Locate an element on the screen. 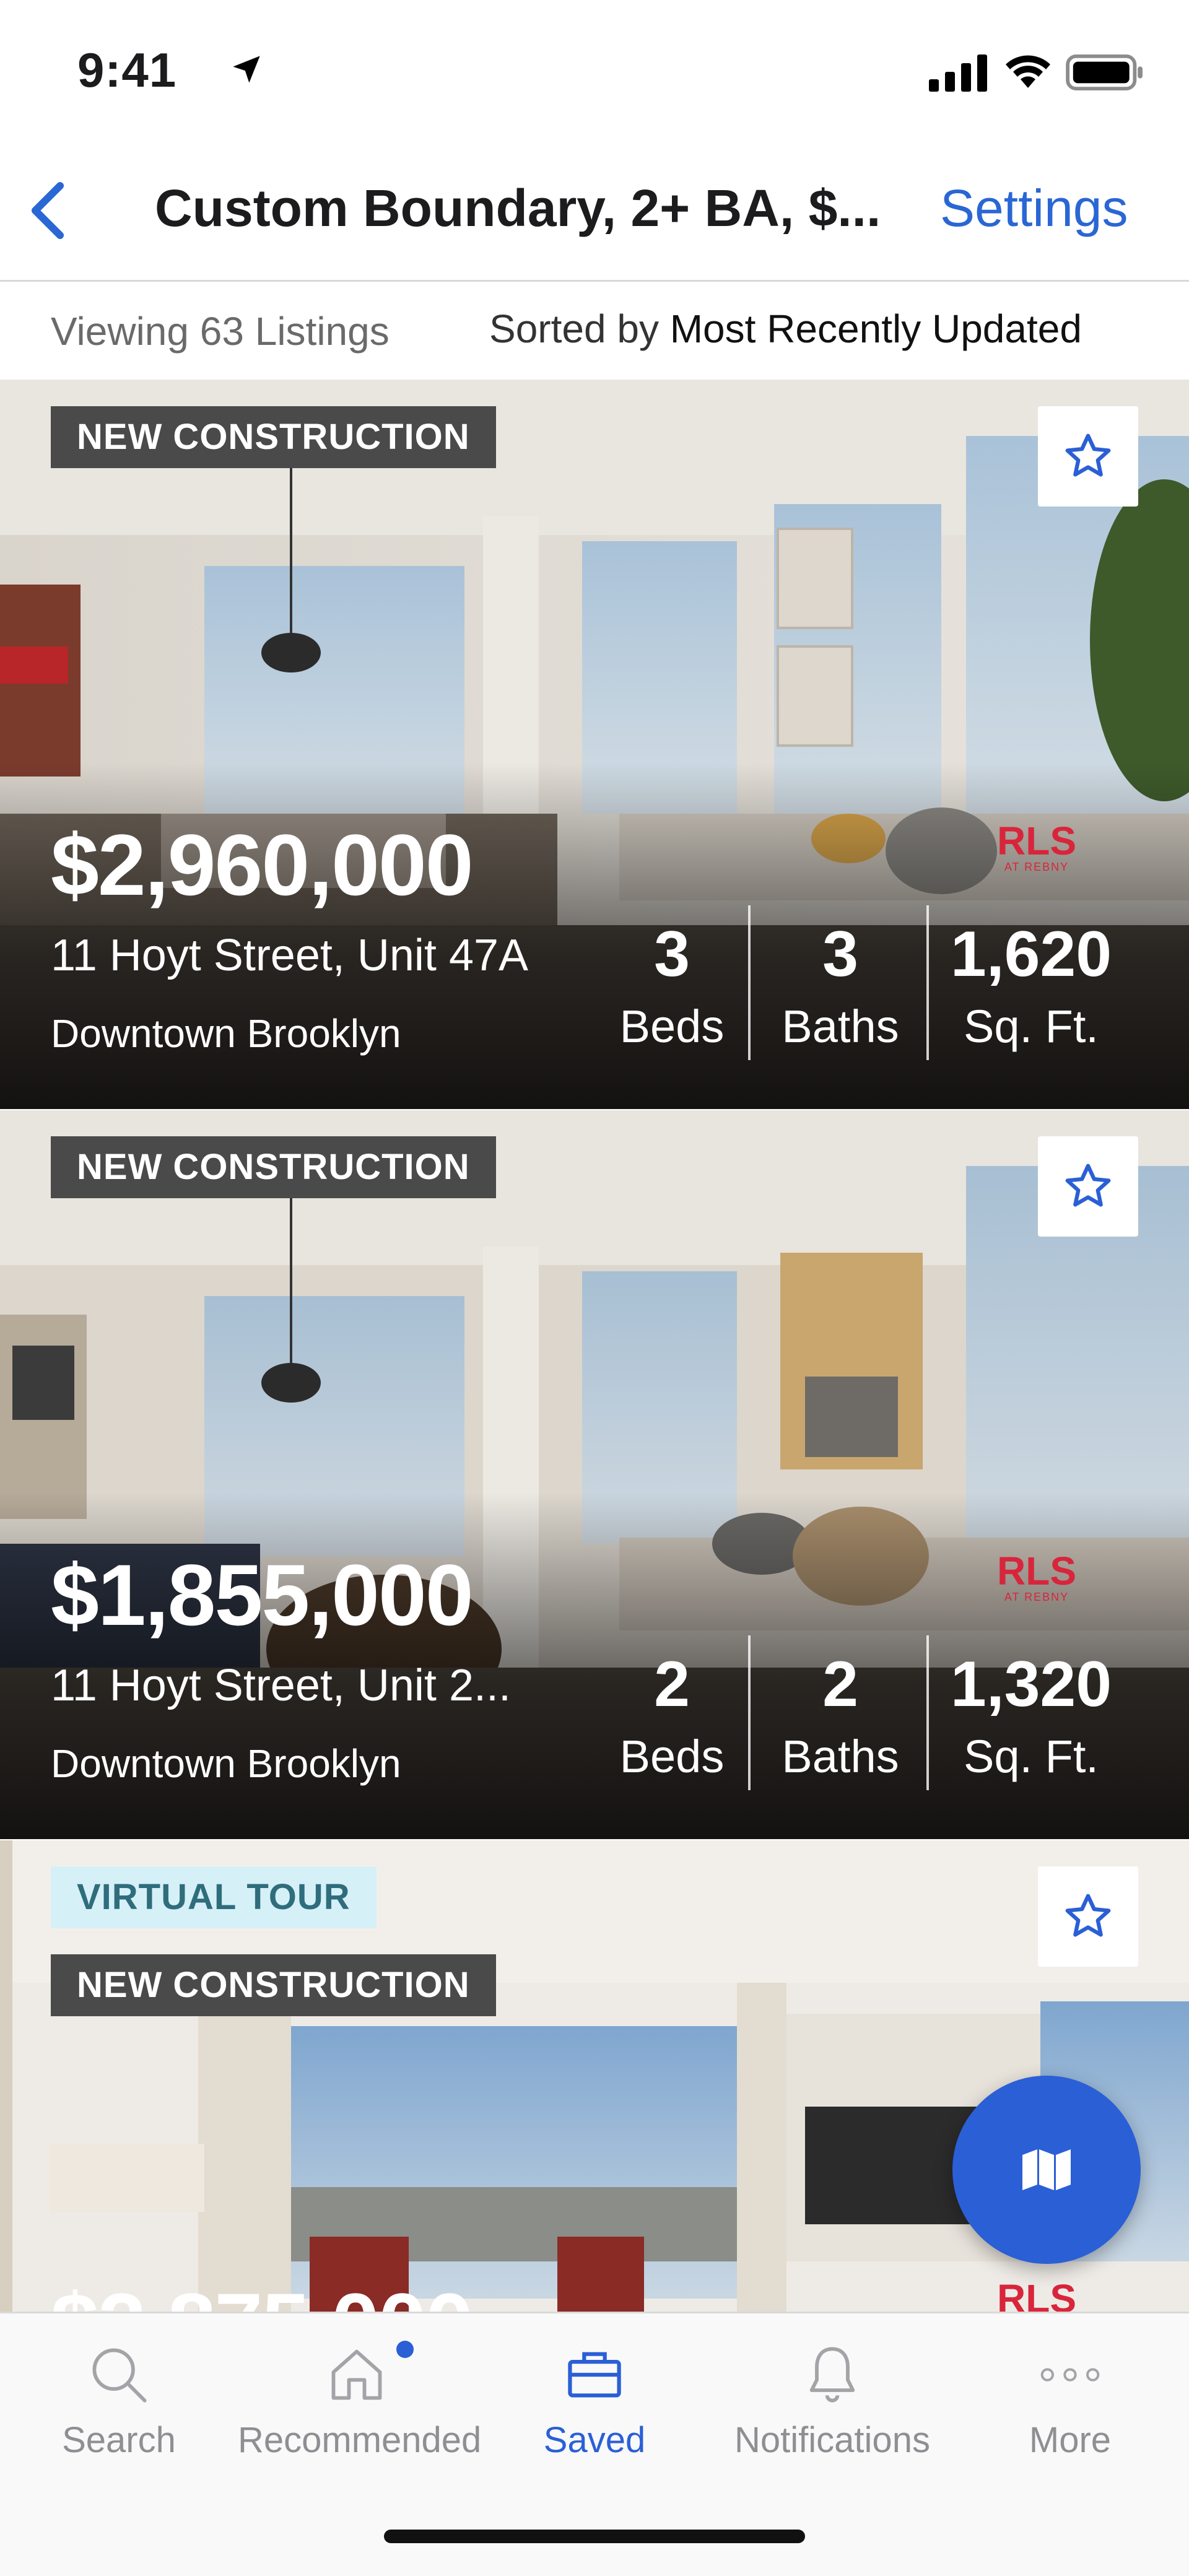 This screenshot has width=1189, height=2576. tab-label: Recommended is located at coordinates (360, 2440).